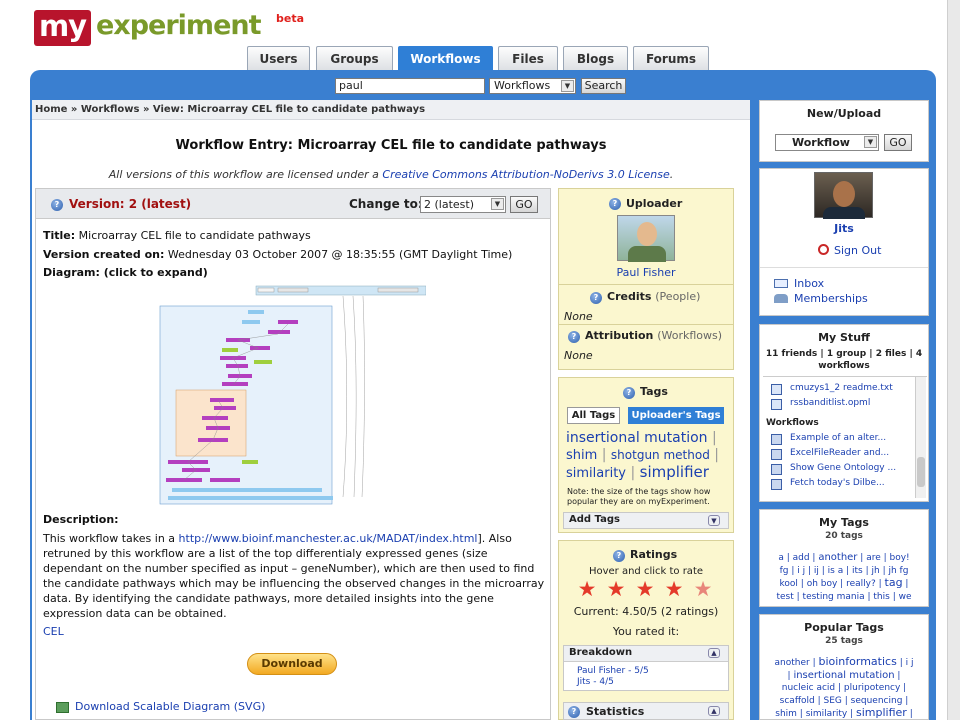 The image size is (960, 720). I want to click on file-icon, so click(776, 404).